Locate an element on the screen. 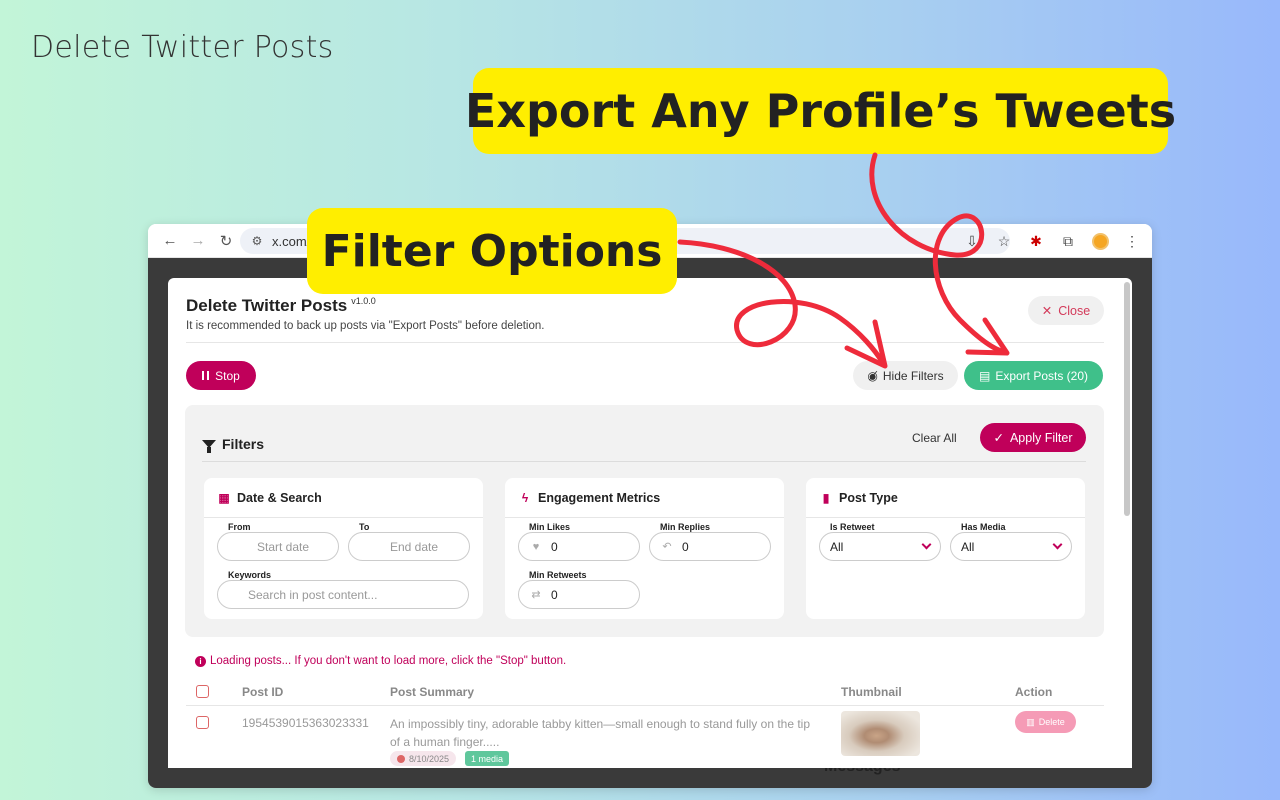 This screenshot has height=800, width=1280. header-thumbnail: Thumbnail is located at coordinates (871, 692).